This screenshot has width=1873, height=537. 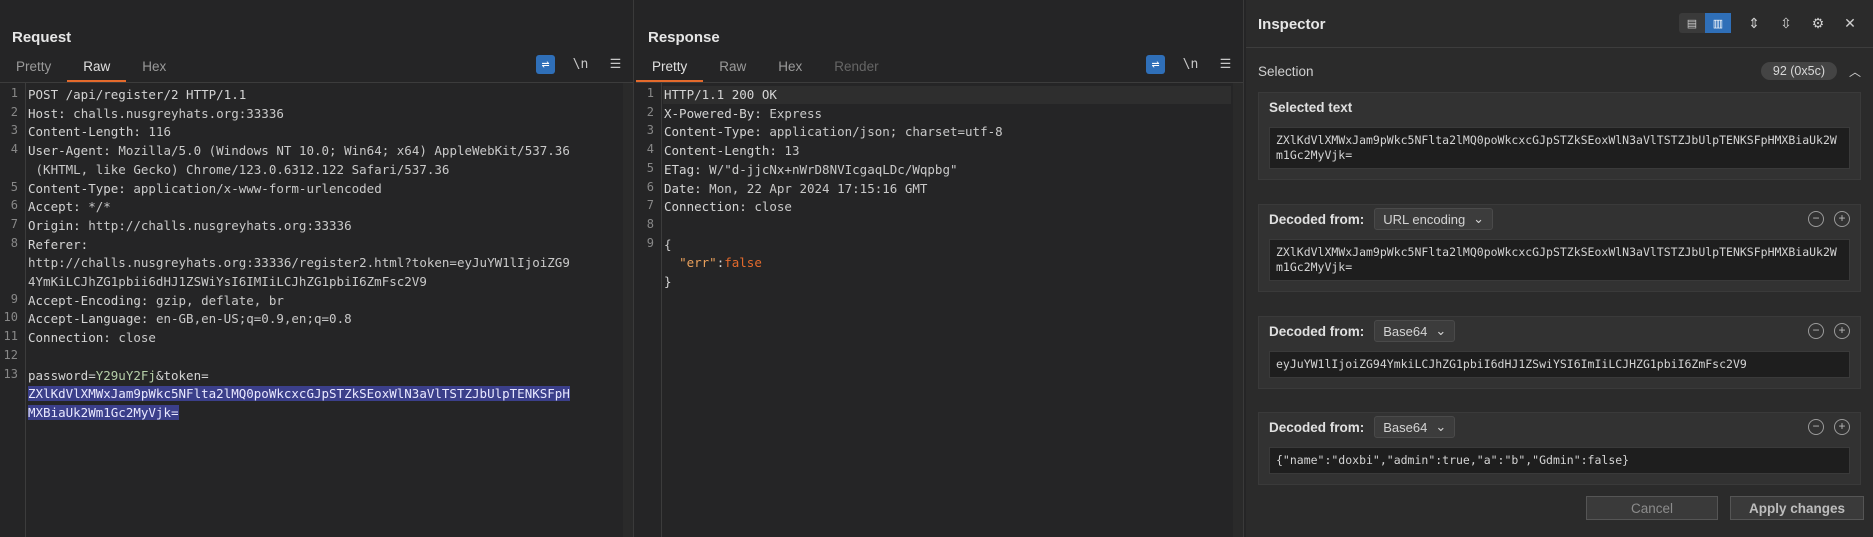 What do you see at coordinates (137, 94) in the screenshot?
I see `code-line: POST /api/register/2 HTTP/1.1` at bounding box center [137, 94].